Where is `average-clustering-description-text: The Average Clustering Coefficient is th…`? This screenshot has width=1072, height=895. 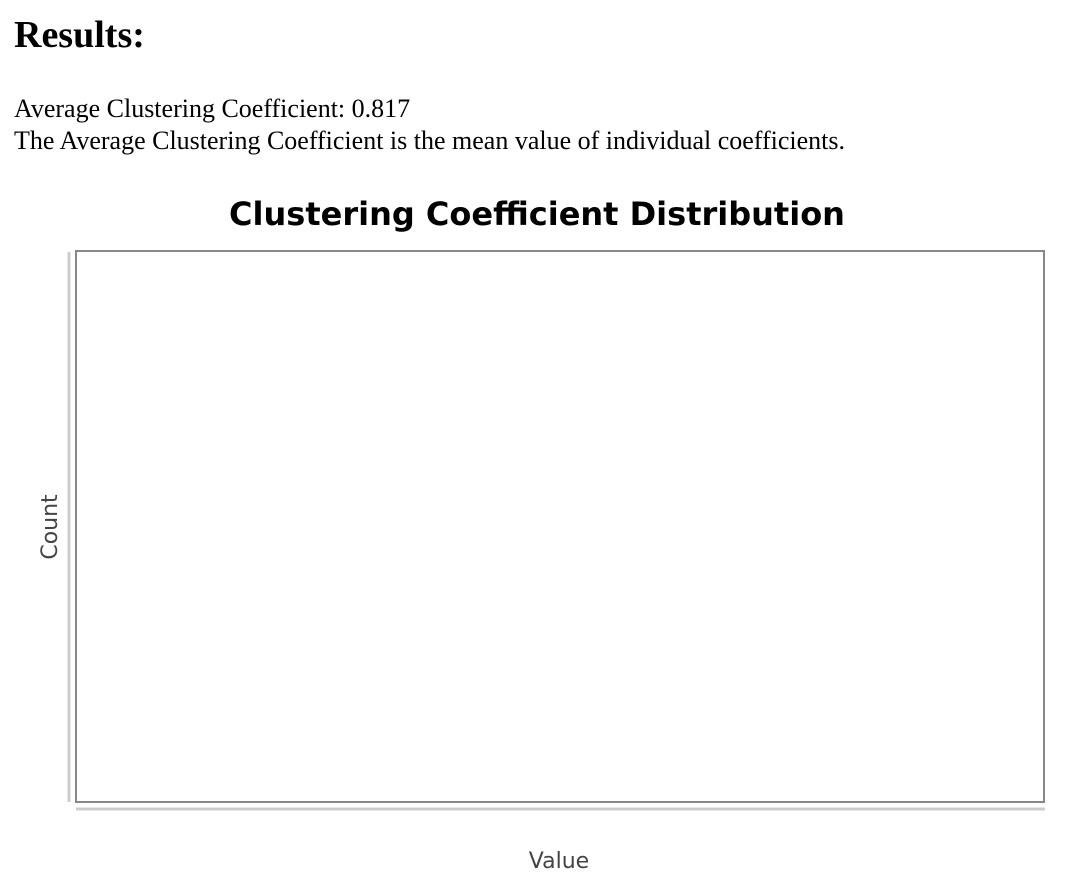 average-clustering-description-text: The Average Clustering Coefficient is th… is located at coordinates (430, 140).